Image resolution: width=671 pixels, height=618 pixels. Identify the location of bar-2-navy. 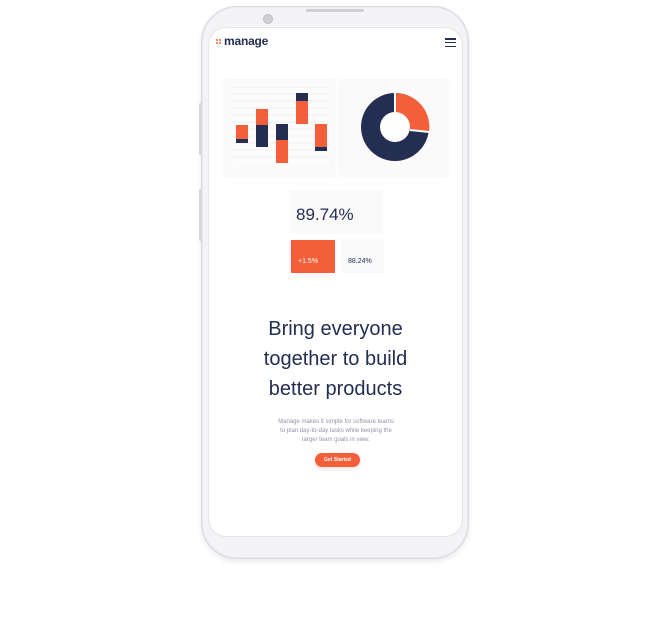
(262, 136).